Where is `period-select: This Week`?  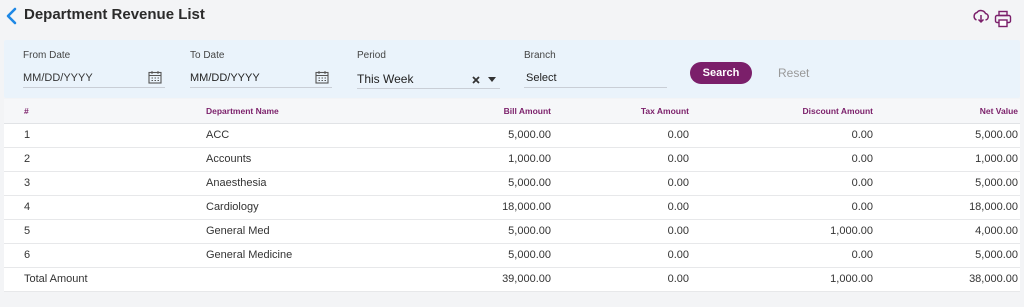
period-select: This Week is located at coordinates (428, 79).